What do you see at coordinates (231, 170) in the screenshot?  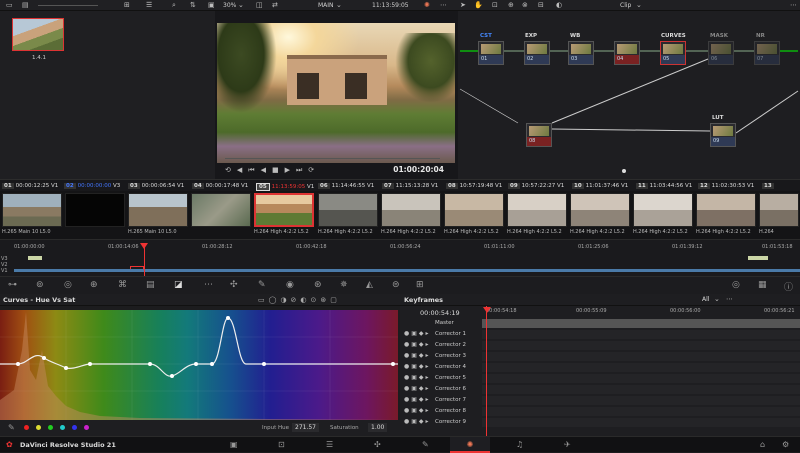 I see `loop-icon: ⟲` at bounding box center [231, 170].